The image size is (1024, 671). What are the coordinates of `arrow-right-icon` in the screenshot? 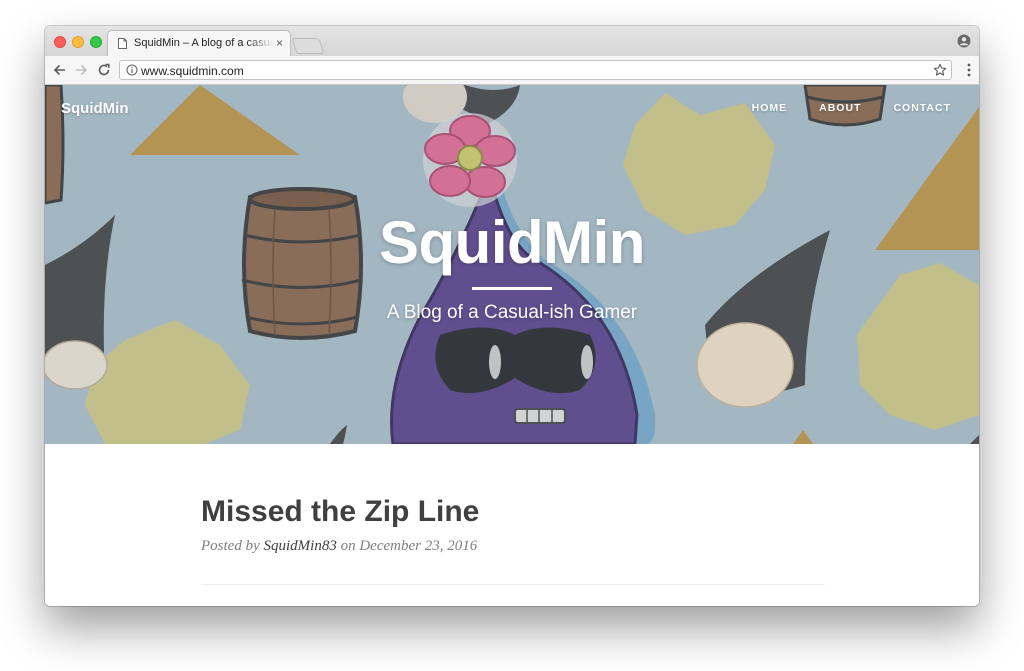 It's located at (81, 70).